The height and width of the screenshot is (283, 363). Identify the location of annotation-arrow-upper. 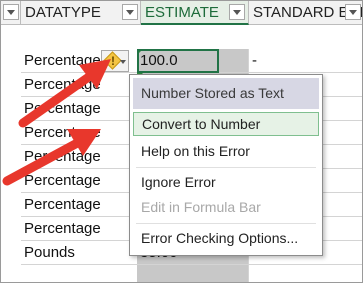
(64, 93).